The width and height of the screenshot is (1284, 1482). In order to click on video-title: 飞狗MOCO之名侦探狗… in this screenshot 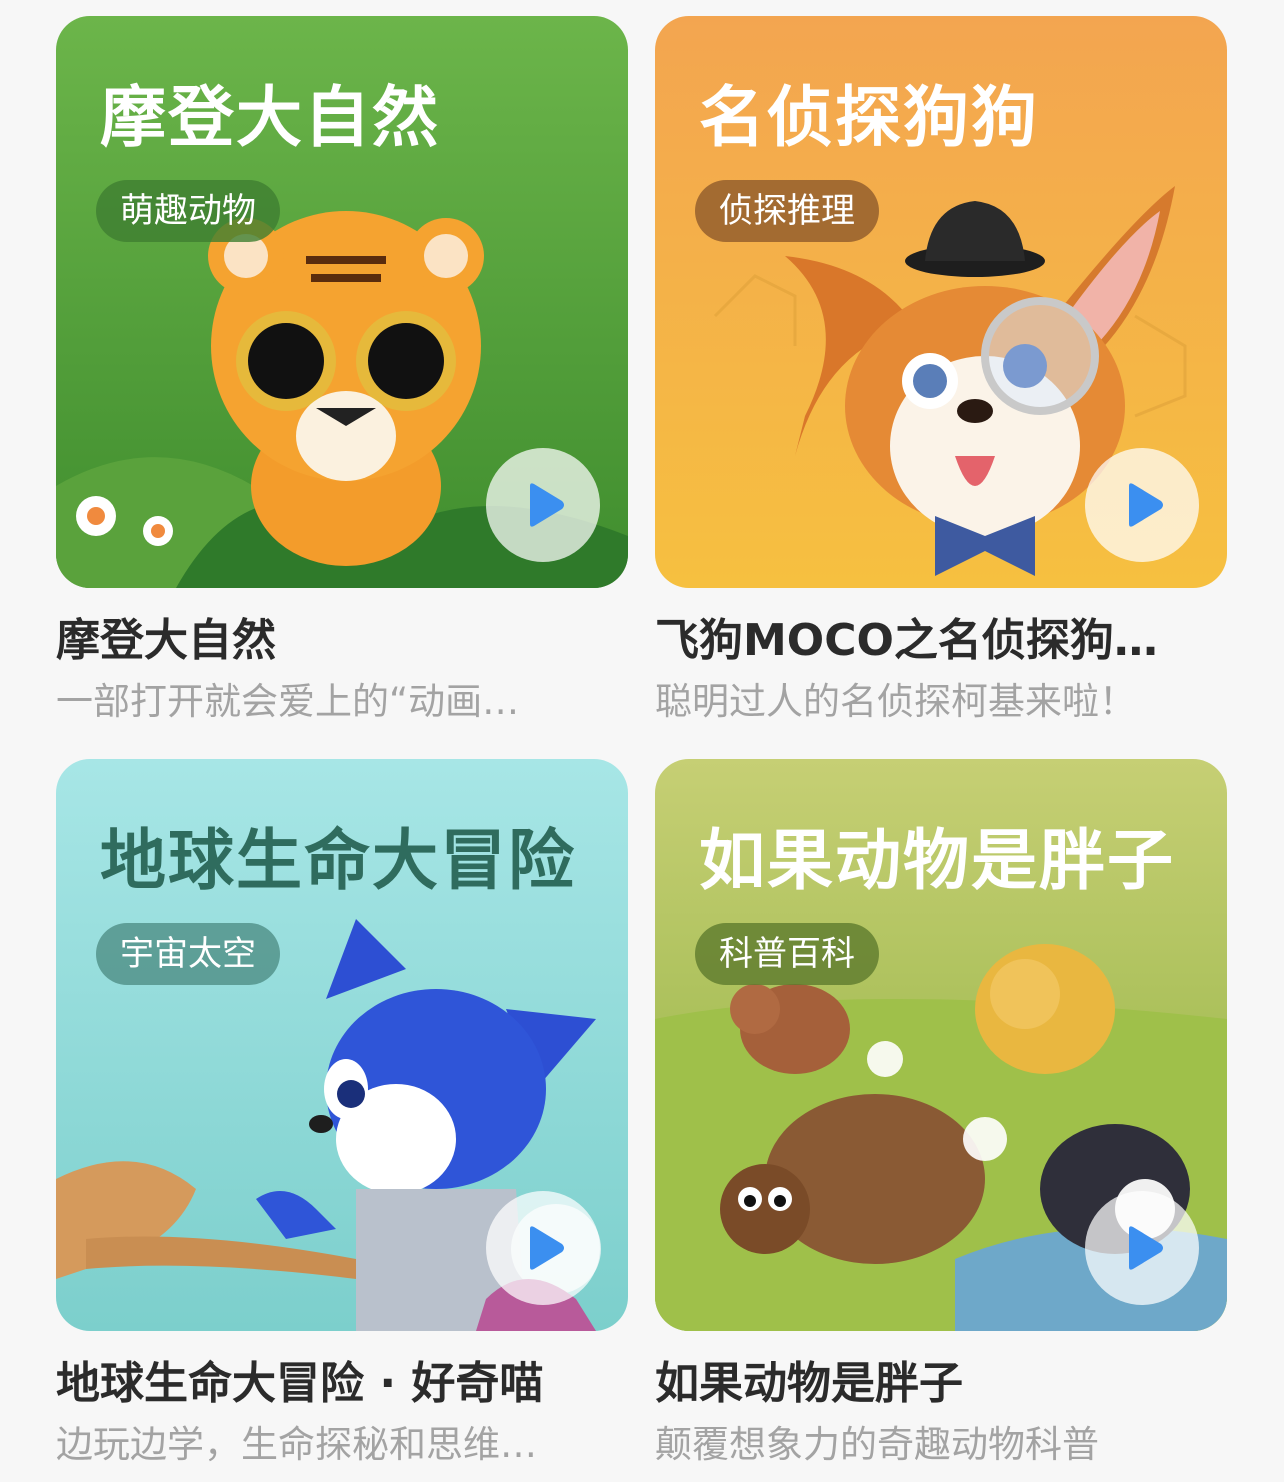, I will do `click(941, 641)`.